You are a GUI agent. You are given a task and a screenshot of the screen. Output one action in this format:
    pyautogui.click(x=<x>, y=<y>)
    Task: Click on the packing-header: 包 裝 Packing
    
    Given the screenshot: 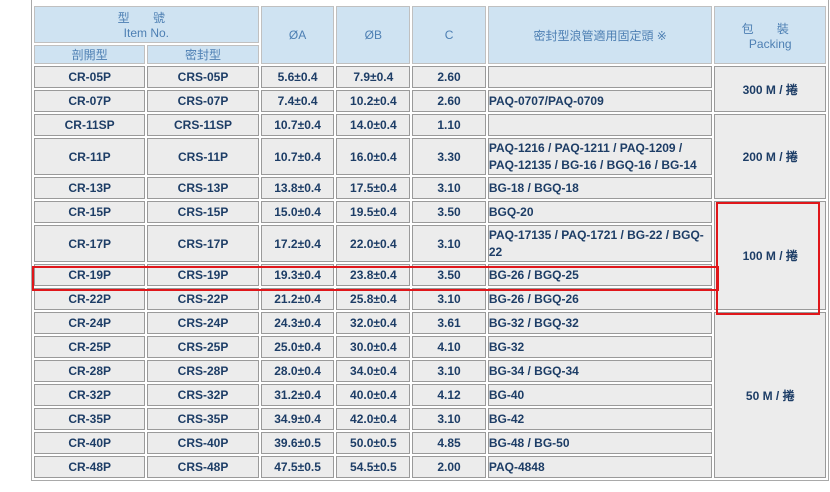 What is the action you would take?
    pyautogui.click(x=770, y=35)
    